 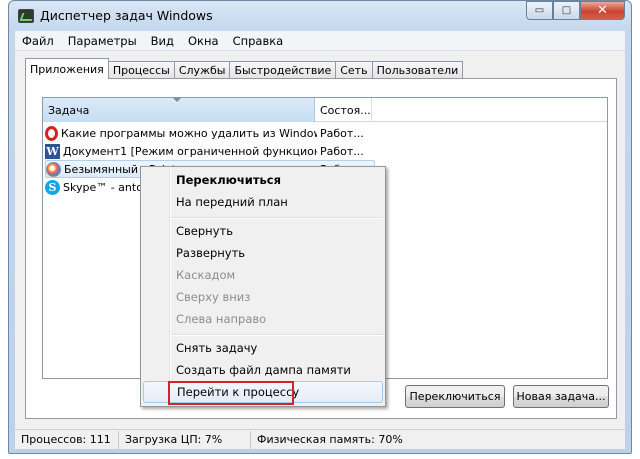 What do you see at coordinates (231, 393) in the screenshot?
I see `highlight-annotation-box` at bounding box center [231, 393].